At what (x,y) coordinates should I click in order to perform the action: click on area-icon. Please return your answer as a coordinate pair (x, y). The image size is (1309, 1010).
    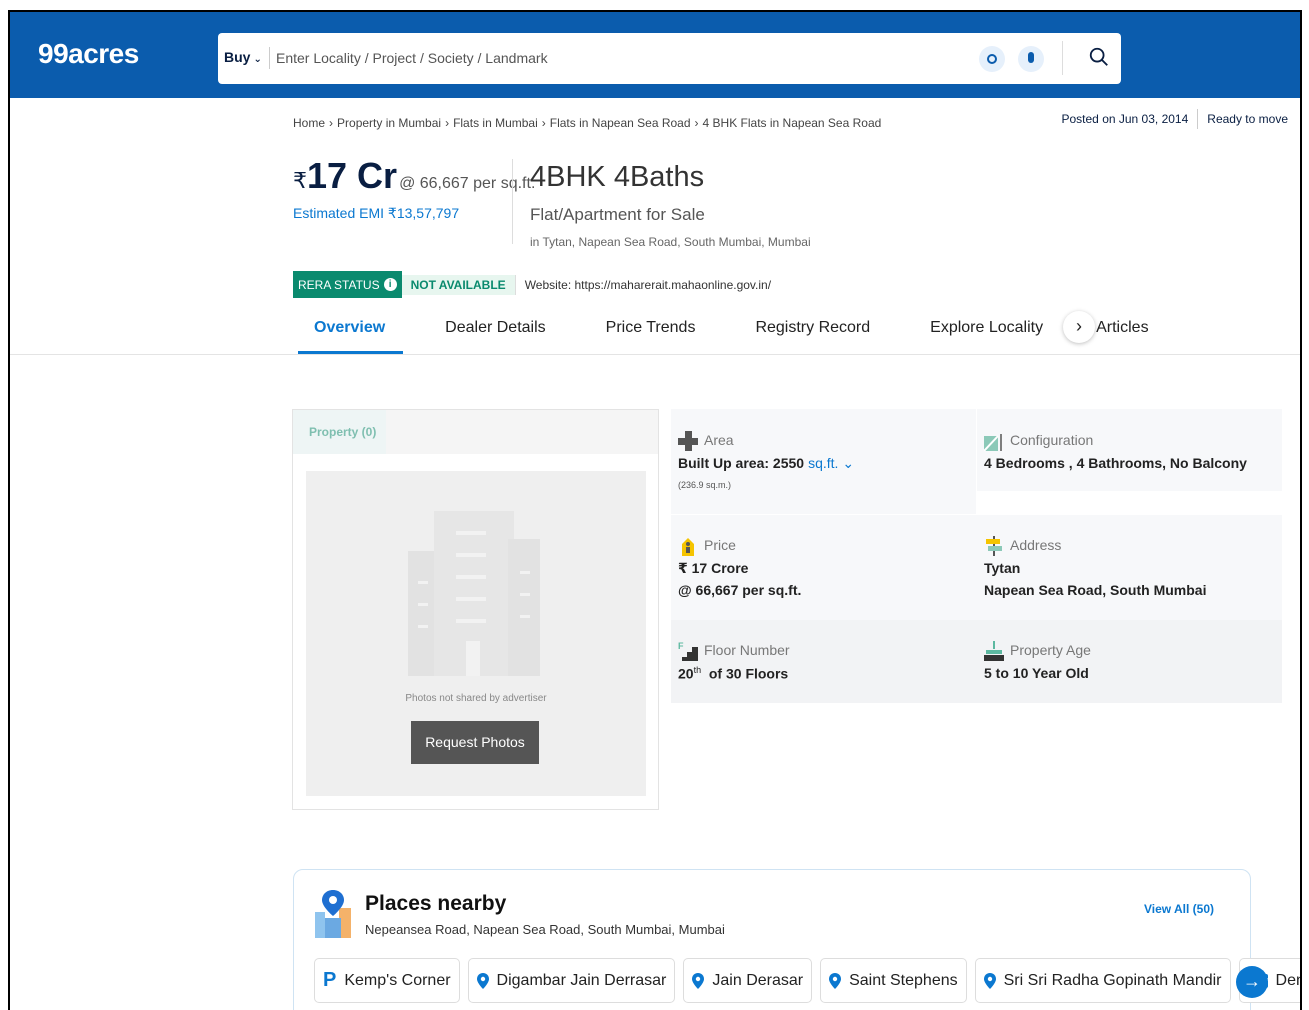
    Looking at the image, I should click on (688, 441).